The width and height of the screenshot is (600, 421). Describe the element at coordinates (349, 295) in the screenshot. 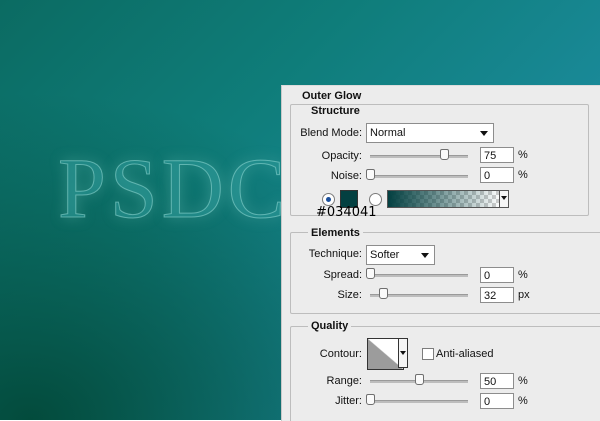

I see `size-label: Size:` at that location.